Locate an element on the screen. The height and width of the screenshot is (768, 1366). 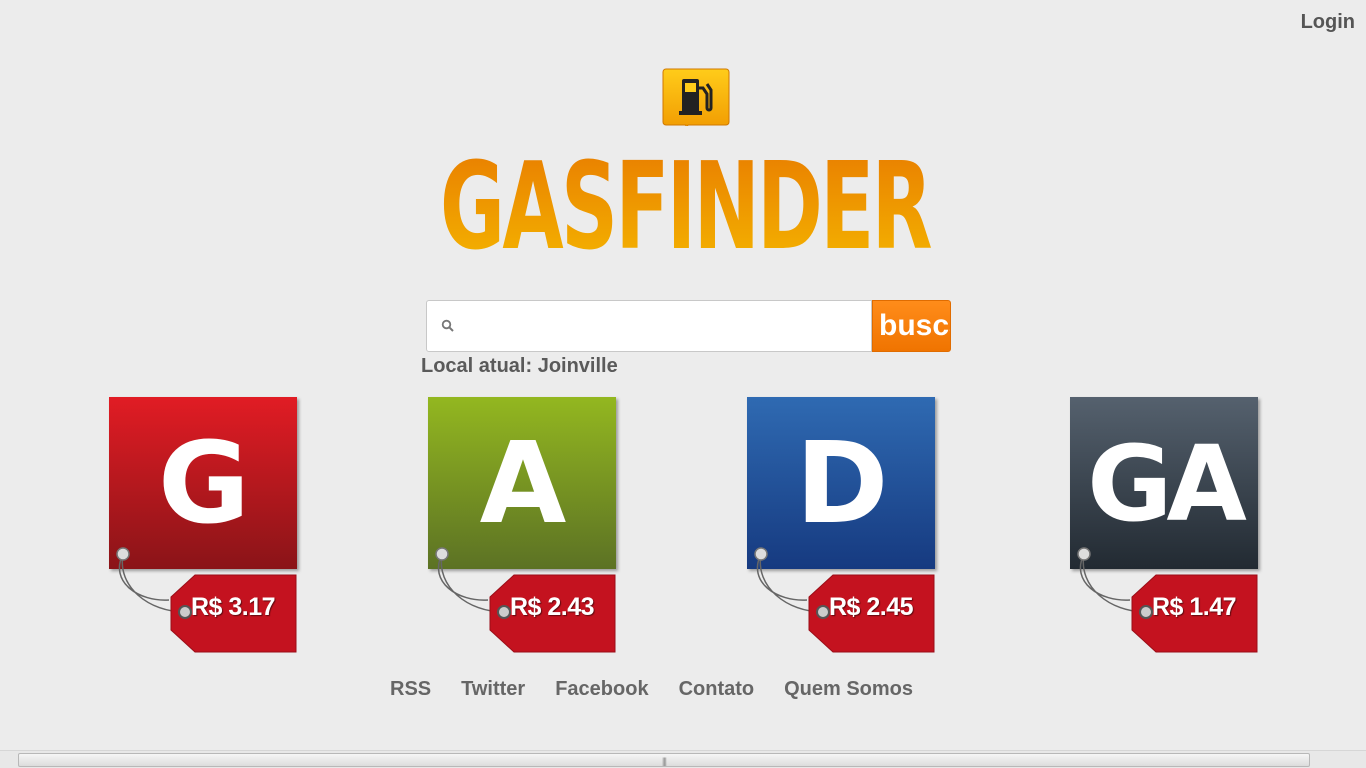
fuel-card-alcohol: A R$ 2.43 is located at coordinates (526, 528).